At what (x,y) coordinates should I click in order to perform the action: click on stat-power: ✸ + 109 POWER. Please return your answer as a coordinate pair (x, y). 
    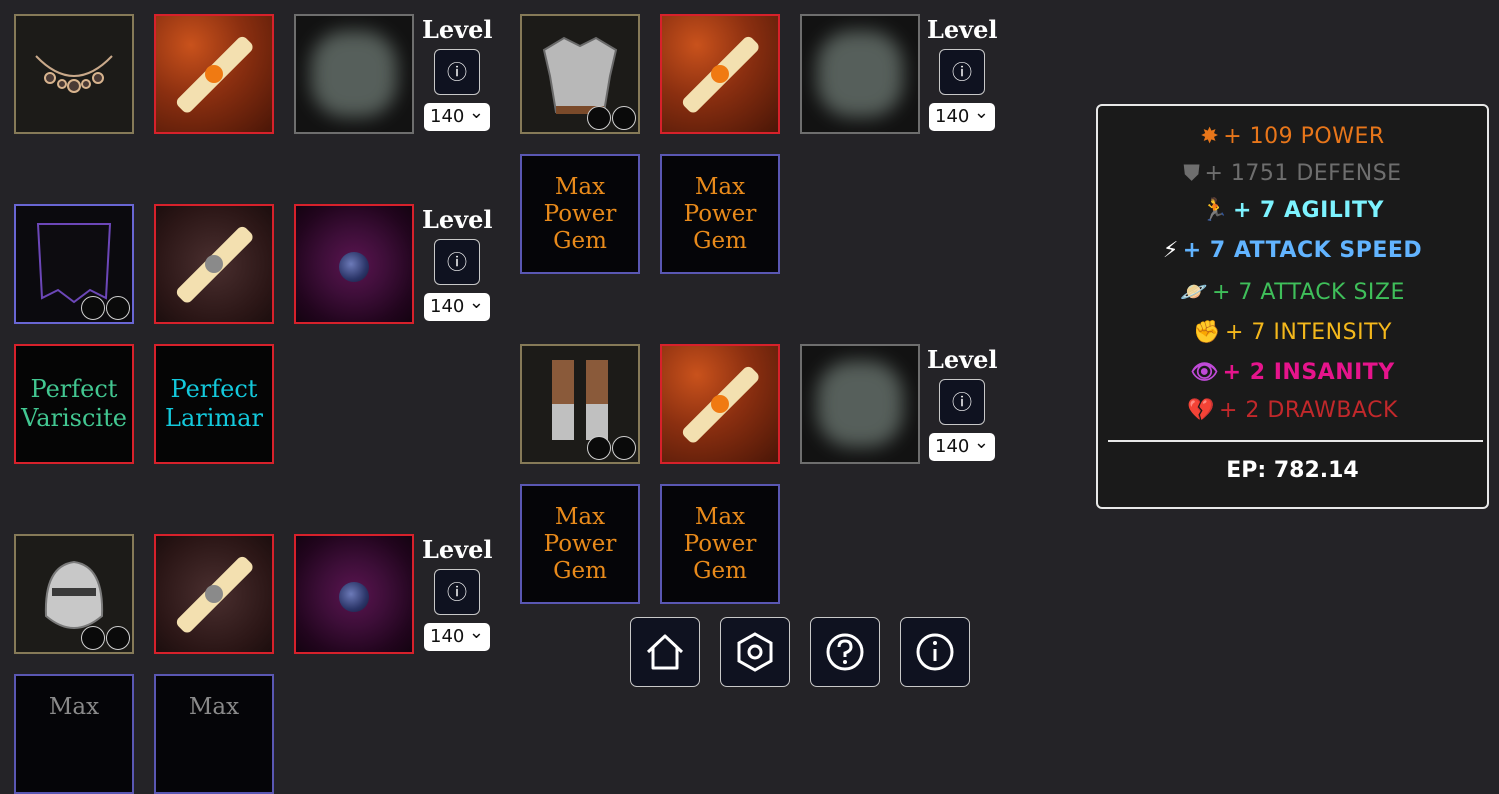
    Looking at the image, I should click on (1292, 136).